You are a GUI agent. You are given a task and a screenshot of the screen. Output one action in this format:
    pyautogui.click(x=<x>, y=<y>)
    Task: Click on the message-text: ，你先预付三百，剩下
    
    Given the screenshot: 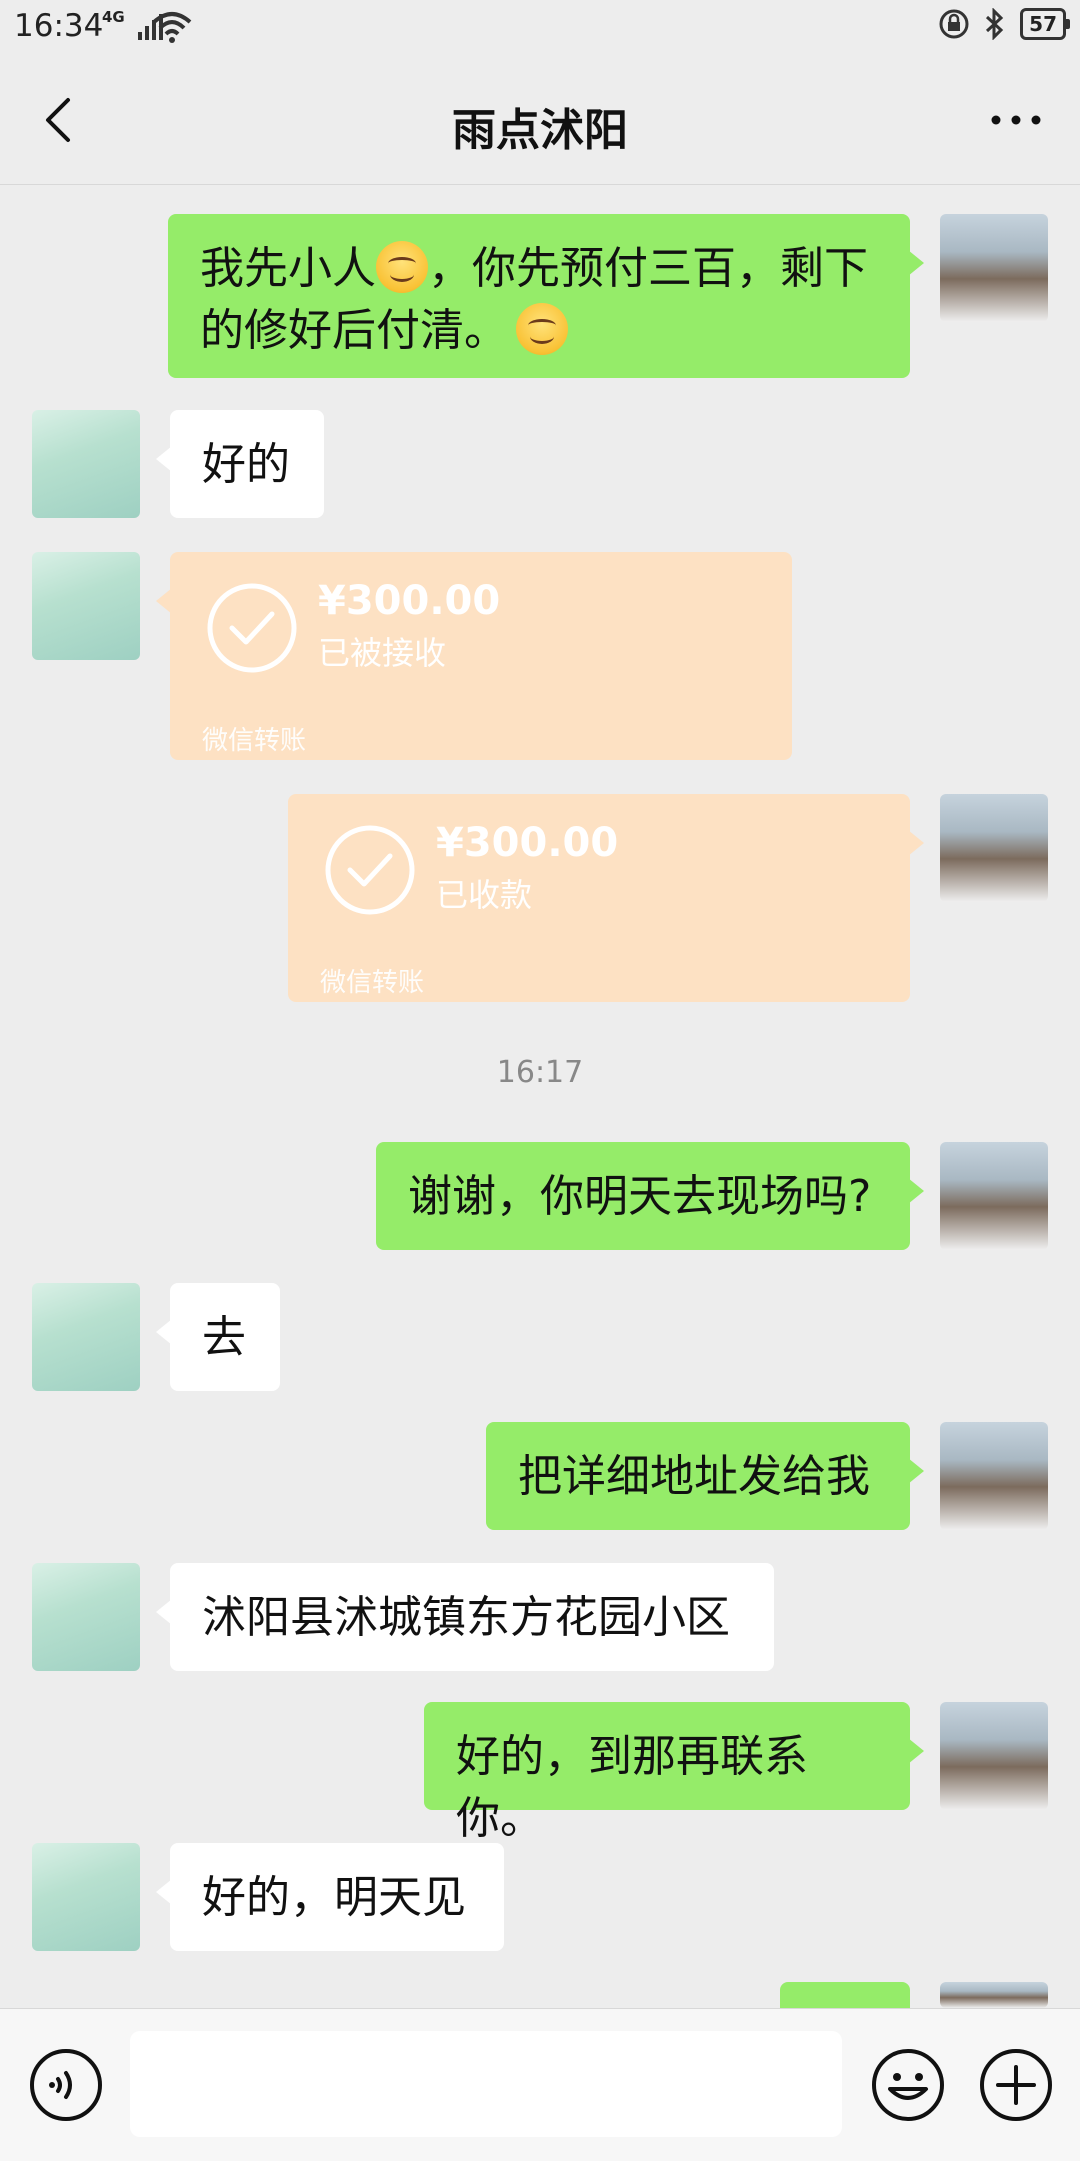 What is the action you would take?
    pyautogui.click(x=648, y=268)
    